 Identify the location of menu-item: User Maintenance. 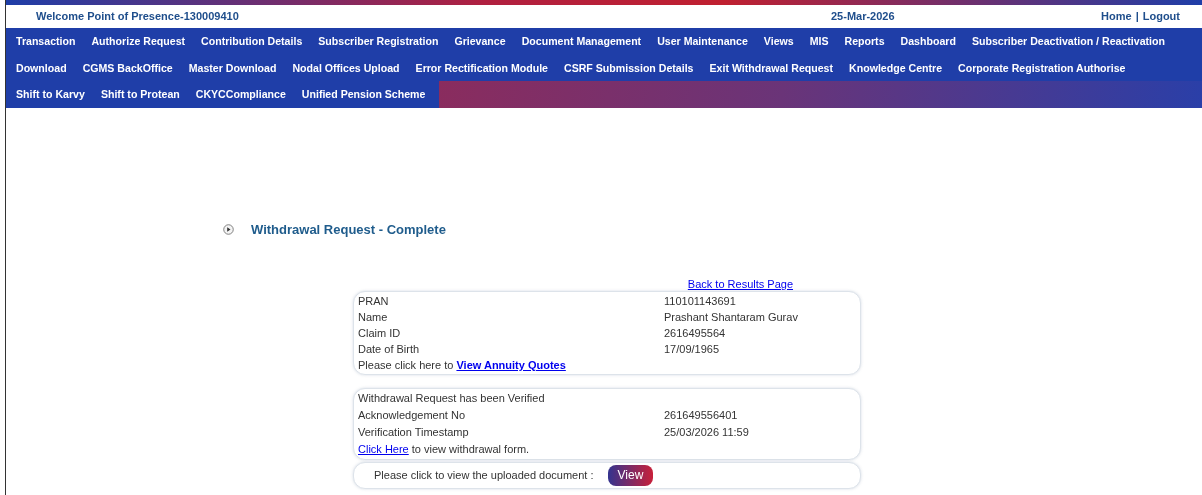
(702, 41).